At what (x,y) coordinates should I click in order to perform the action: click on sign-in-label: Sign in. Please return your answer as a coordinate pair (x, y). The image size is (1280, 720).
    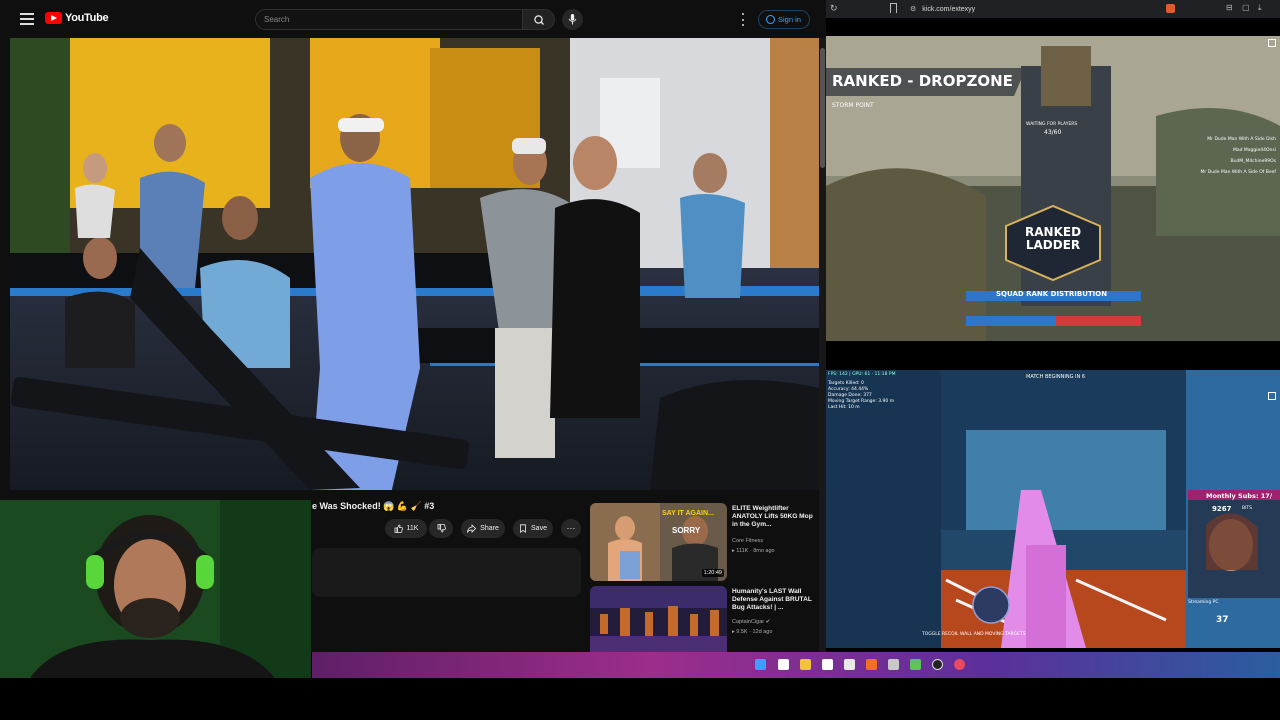
    Looking at the image, I should click on (789, 19).